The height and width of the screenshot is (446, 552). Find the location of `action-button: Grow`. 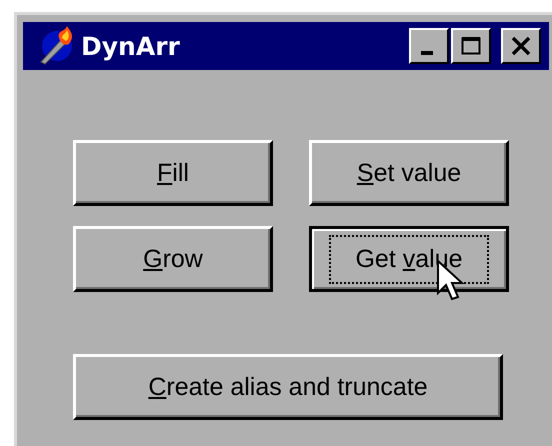

action-button: Grow is located at coordinates (173, 259).